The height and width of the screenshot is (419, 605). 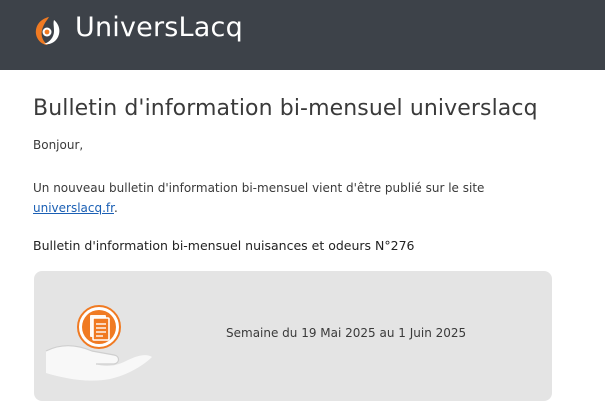 What do you see at coordinates (98, 343) in the screenshot?
I see `document-hand-icon` at bounding box center [98, 343].